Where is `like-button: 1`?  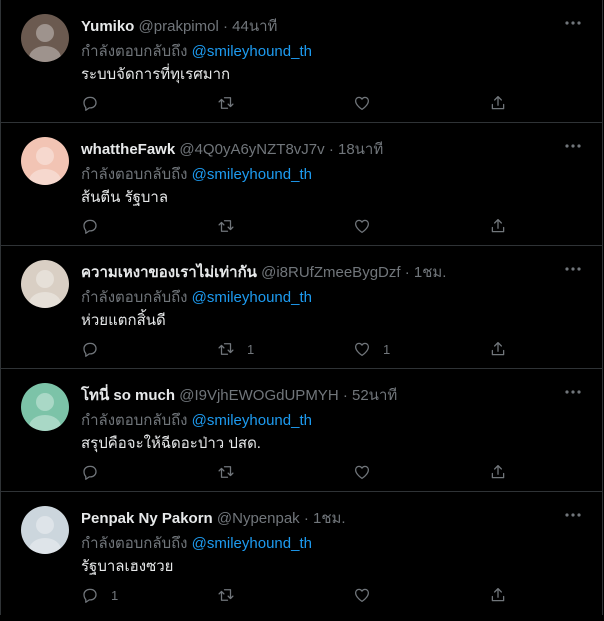 like-button: 1 is located at coordinates (371, 349).